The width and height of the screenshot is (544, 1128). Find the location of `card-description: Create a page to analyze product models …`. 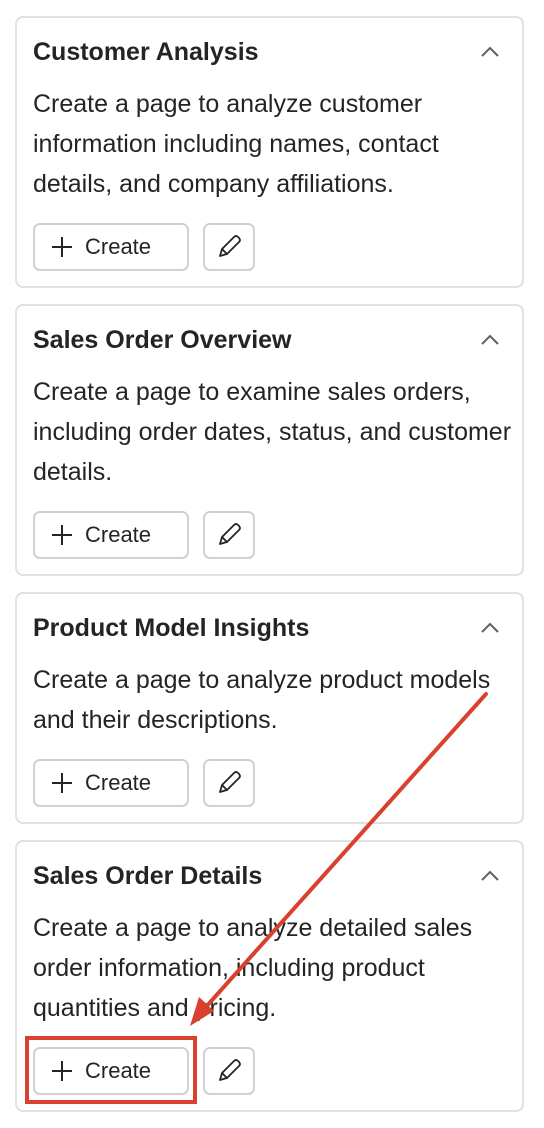

card-description: Create a page to analyze product models … is located at coordinates (262, 700).